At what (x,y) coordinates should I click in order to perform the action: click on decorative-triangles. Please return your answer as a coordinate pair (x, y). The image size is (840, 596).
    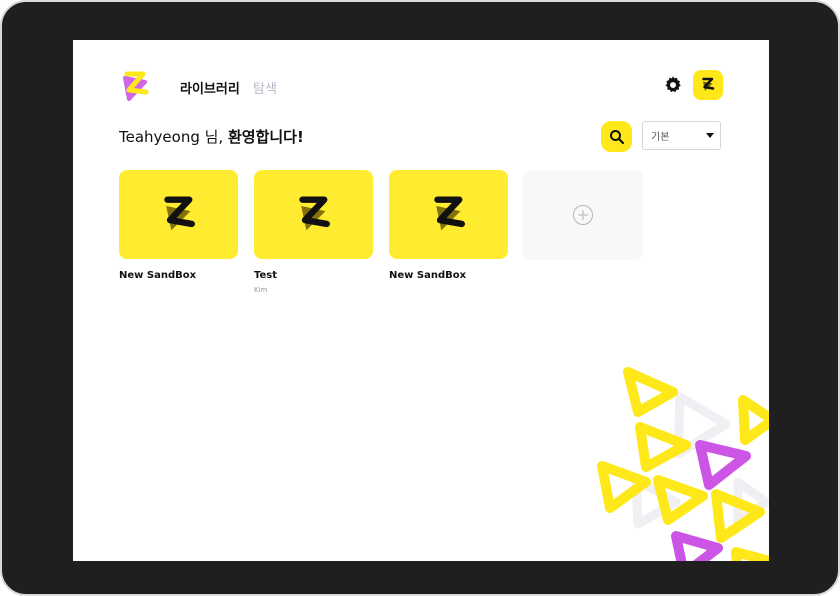
    Looking at the image, I should click on (683, 464).